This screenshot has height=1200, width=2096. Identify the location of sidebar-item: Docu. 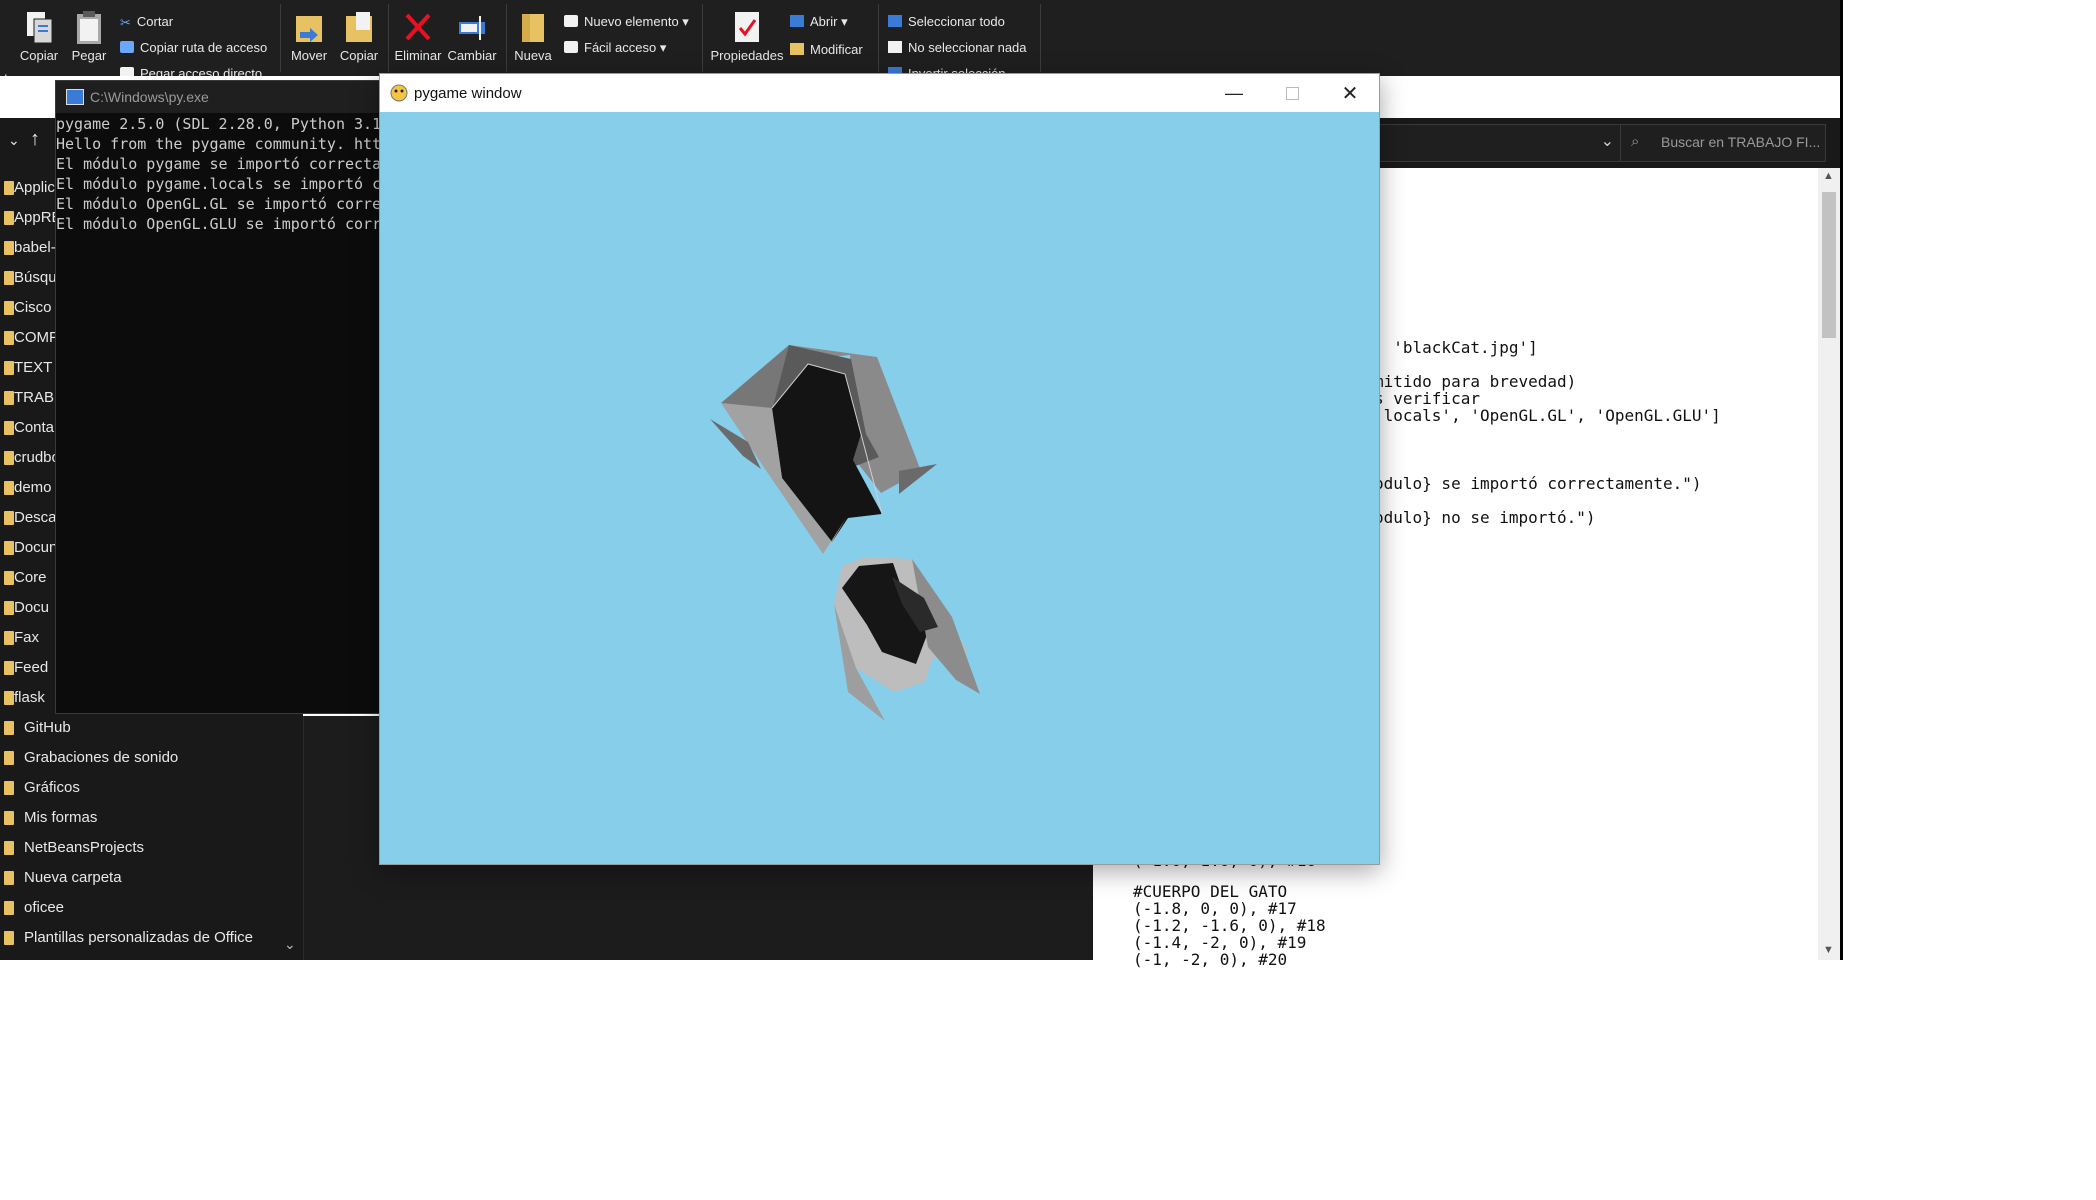
(27, 608).